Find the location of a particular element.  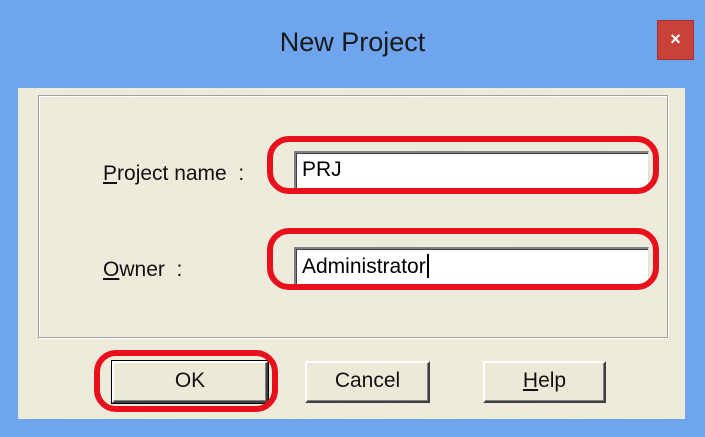

project-name-value: PRJ is located at coordinates (322, 169).